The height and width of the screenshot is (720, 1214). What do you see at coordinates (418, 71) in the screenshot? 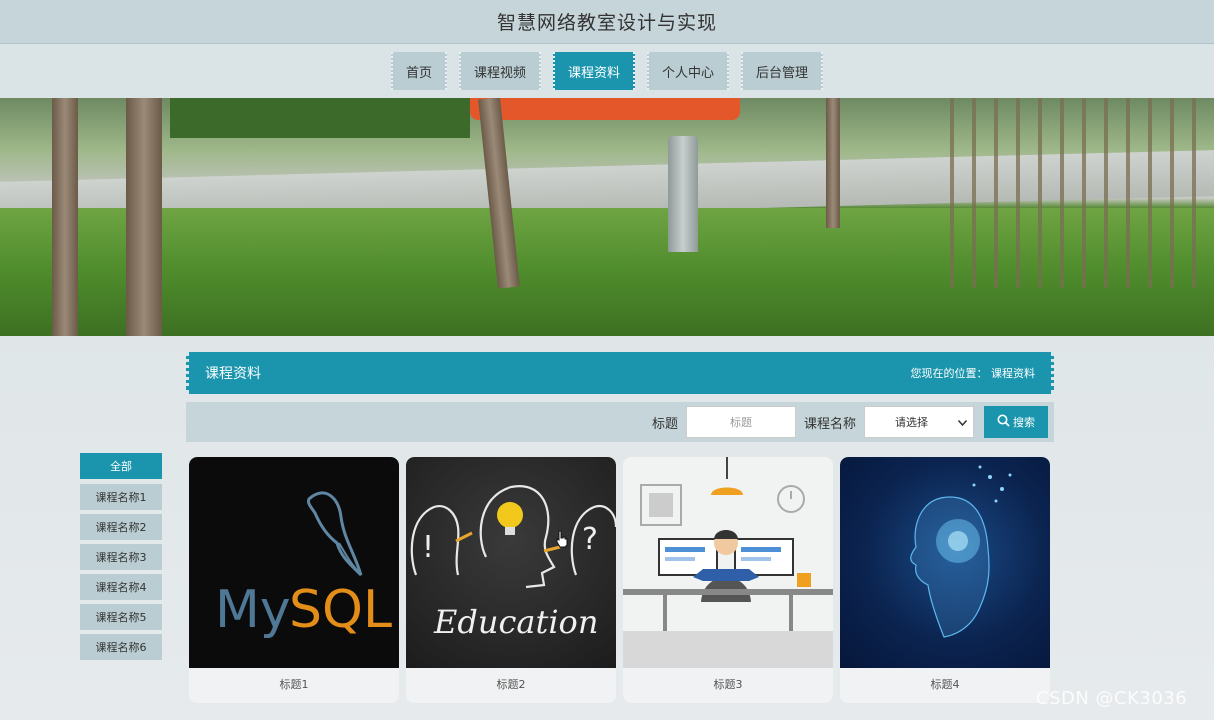
I see `nav-item-home: 首页` at bounding box center [418, 71].